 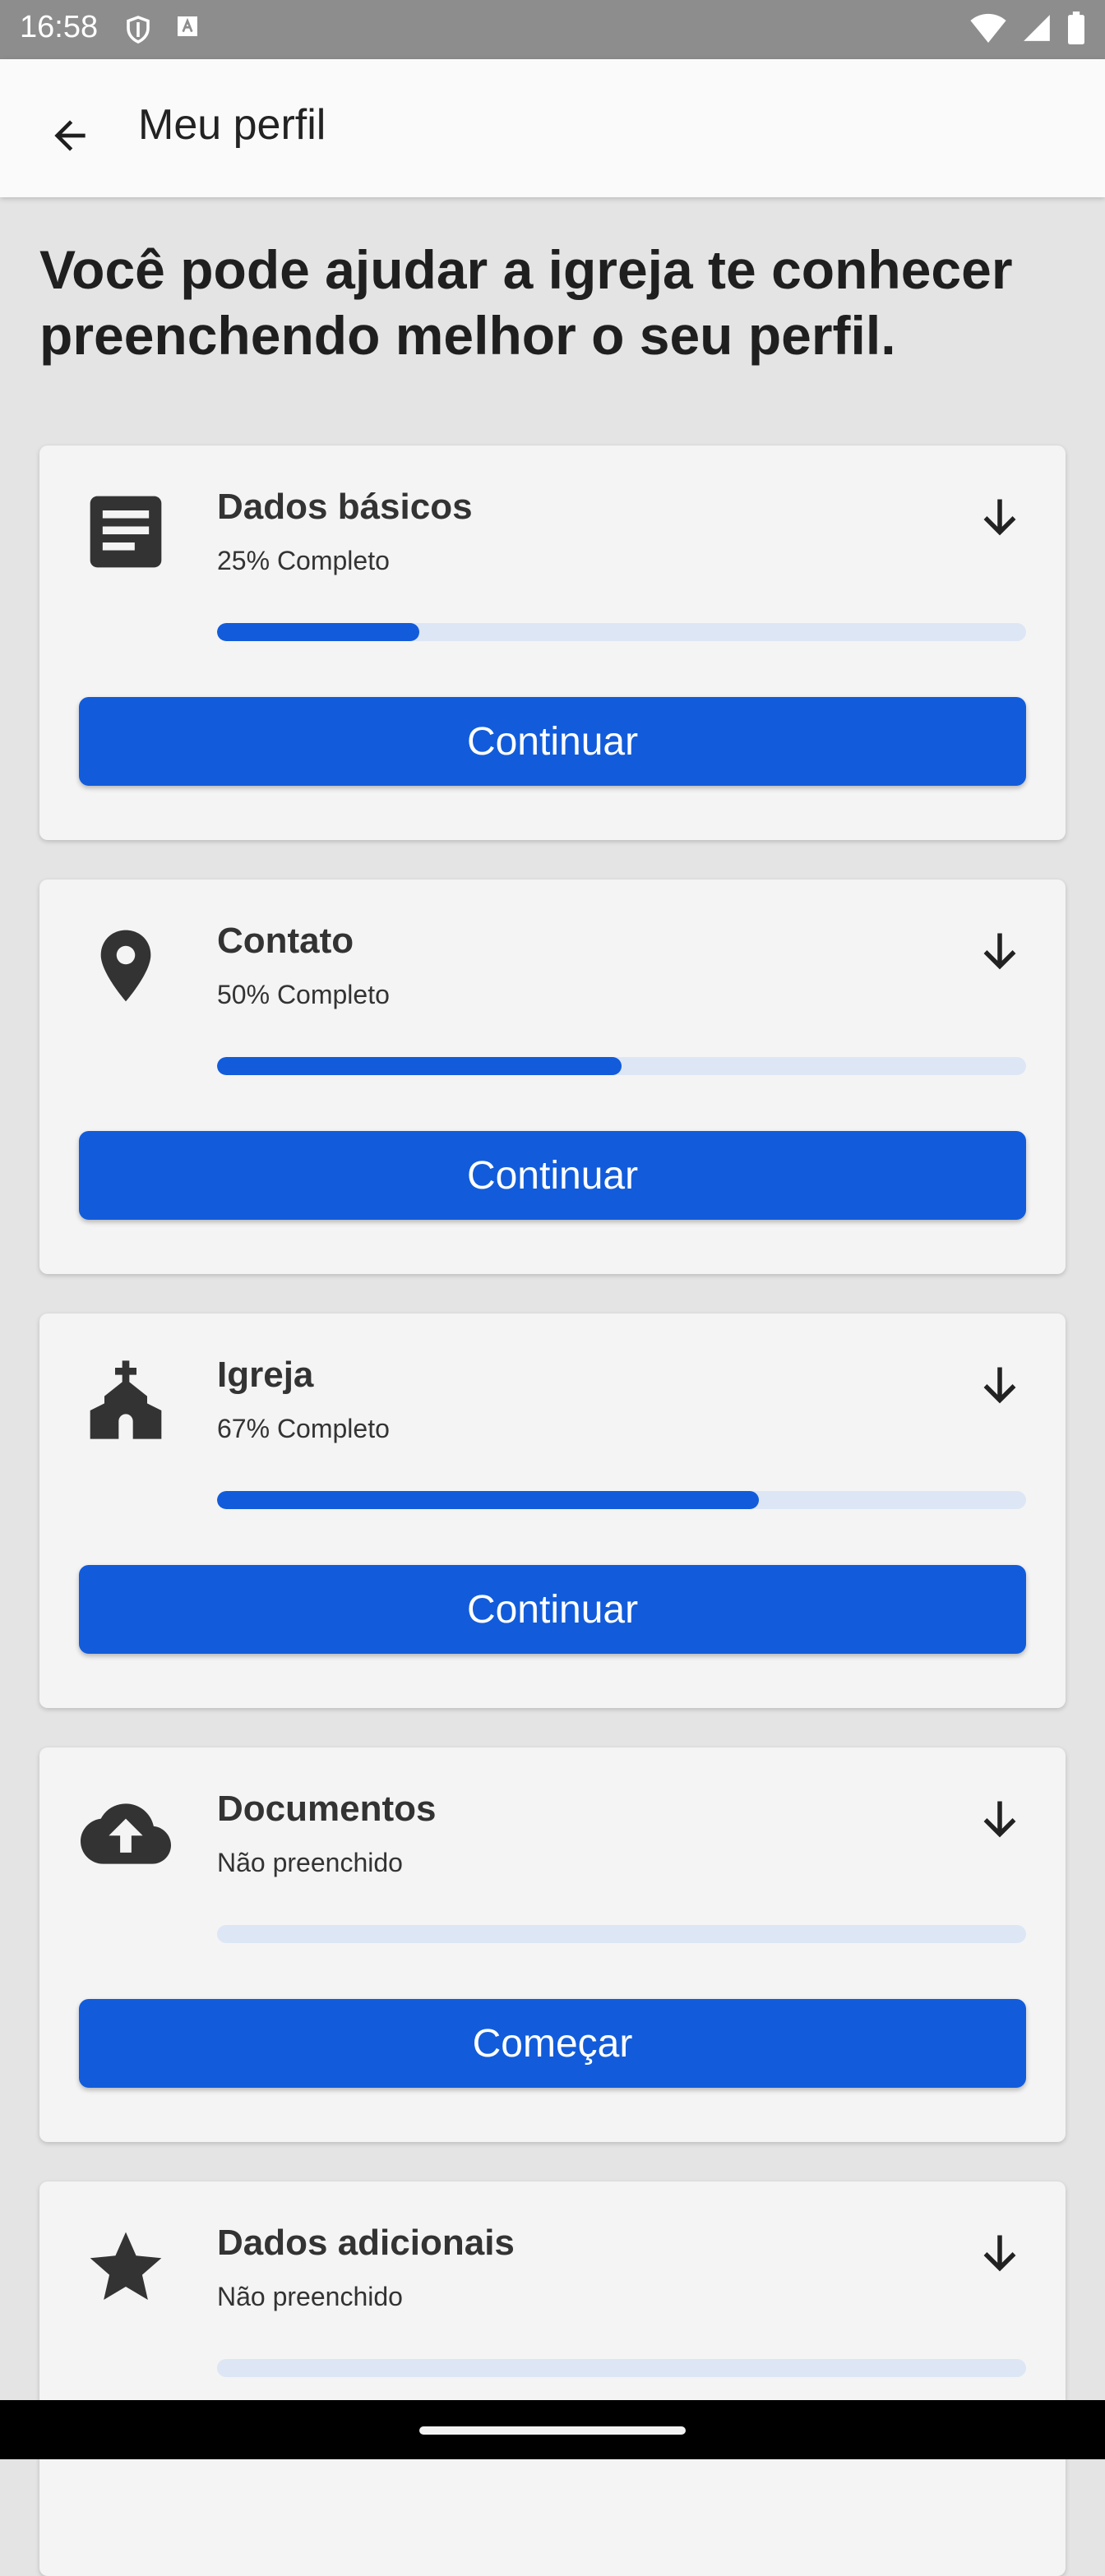 What do you see at coordinates (187, 31) in the screenshot?
I see `keyboard-notification-icon` at bounding box center [187, 31].